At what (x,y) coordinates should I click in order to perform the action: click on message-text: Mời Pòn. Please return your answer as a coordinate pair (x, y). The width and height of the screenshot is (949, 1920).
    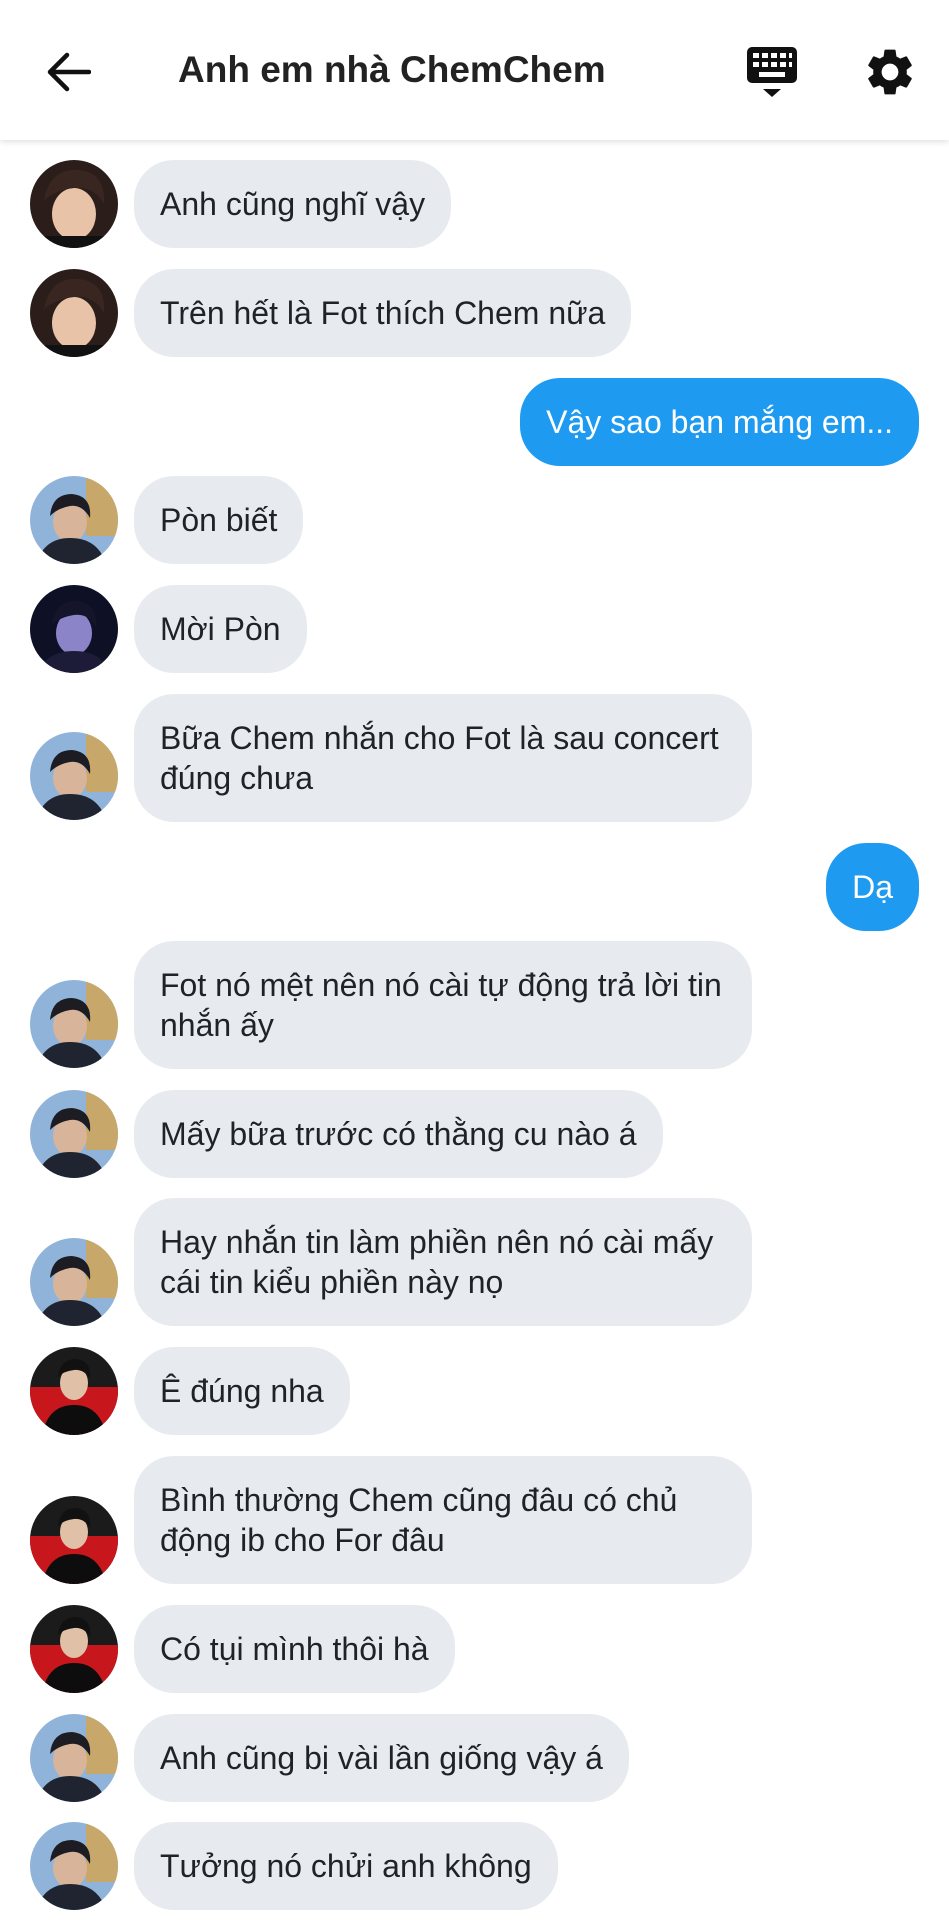
    Looking at the image, I should click on (220, 629).